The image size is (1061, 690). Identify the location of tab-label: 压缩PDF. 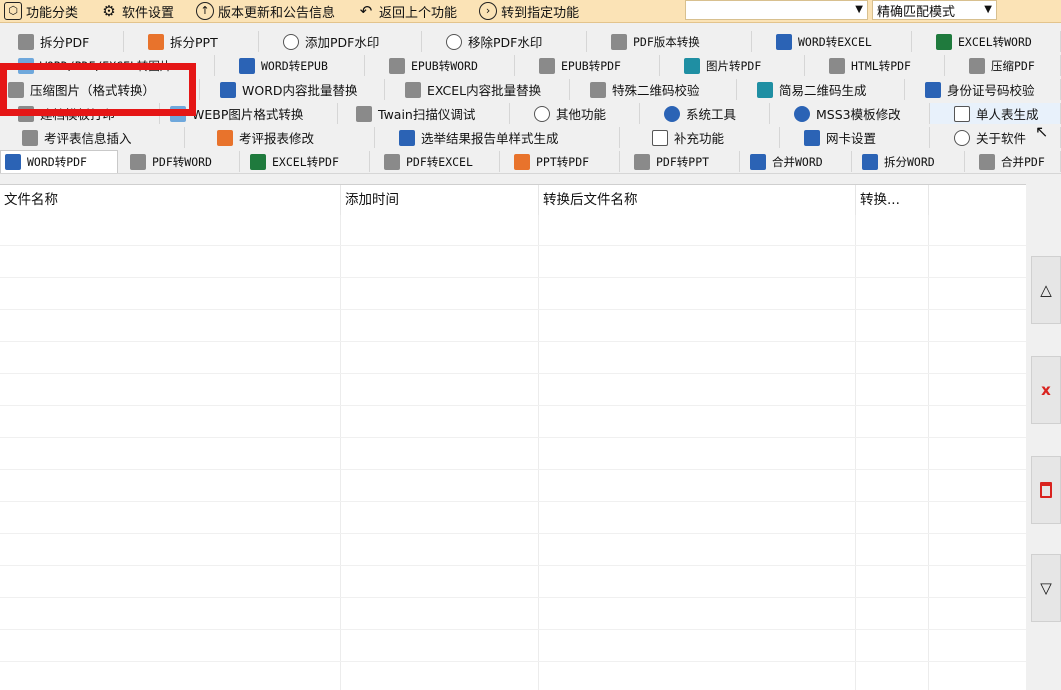
(1013, 65).